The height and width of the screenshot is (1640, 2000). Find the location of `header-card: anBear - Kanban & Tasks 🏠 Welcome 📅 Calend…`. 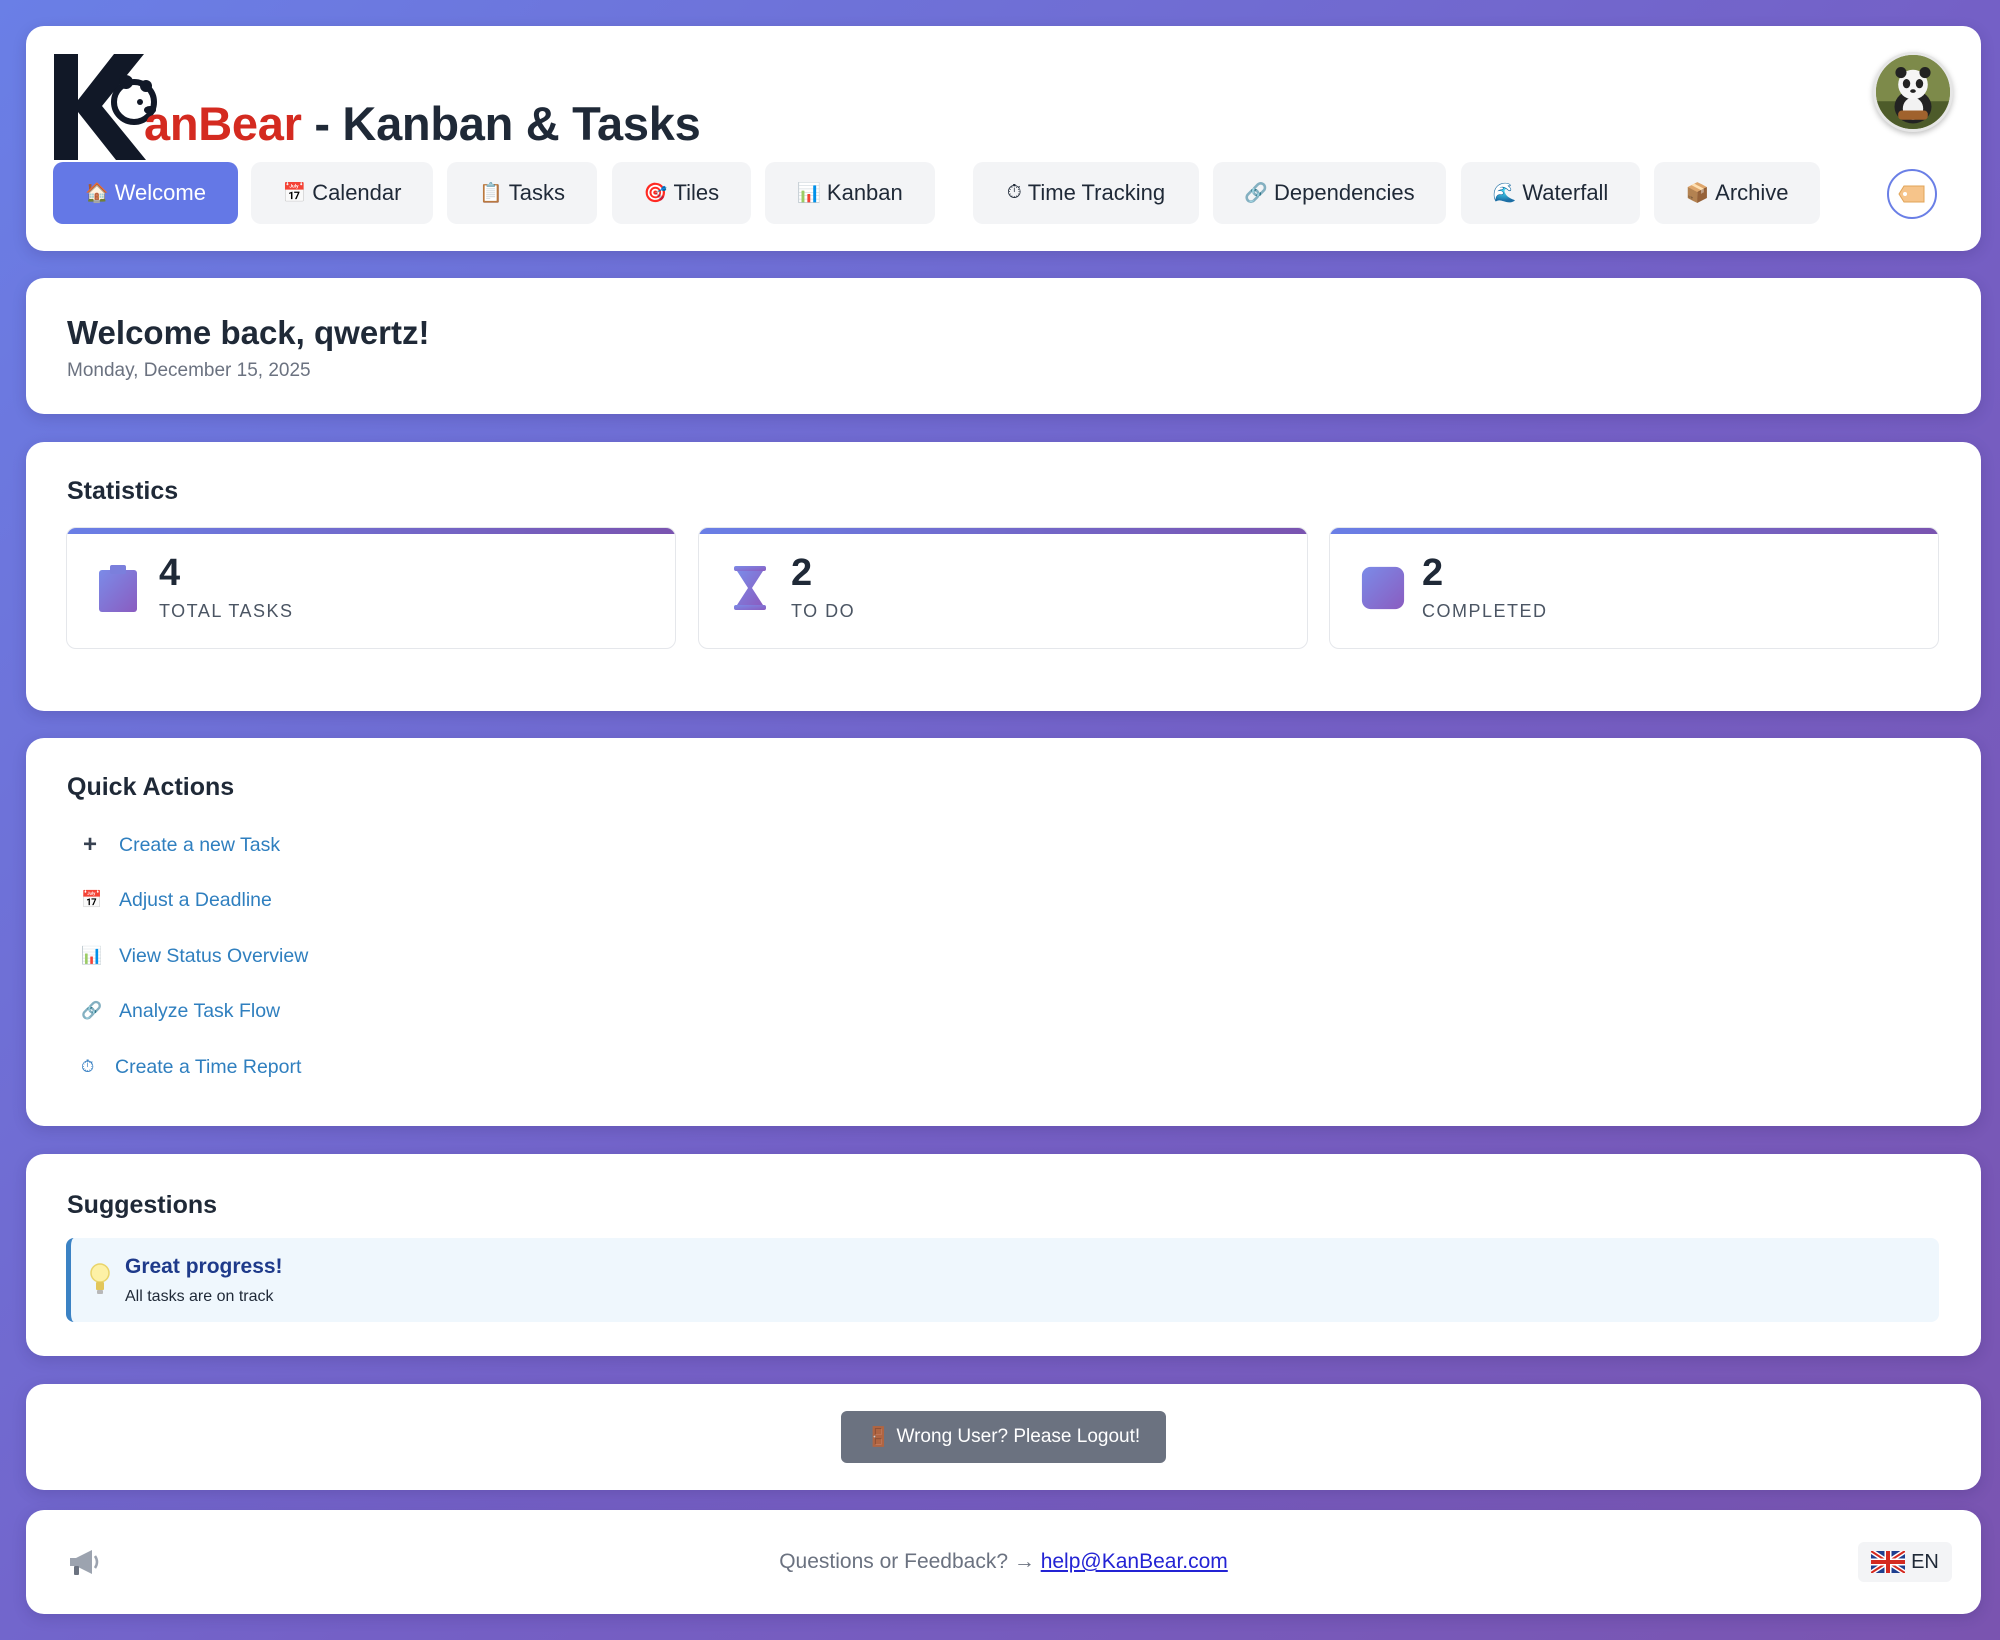

header-card: anBear - Kanban & Tasks 🏠 Welcome 📅 Calend… is located at coordinates (1003, 138).